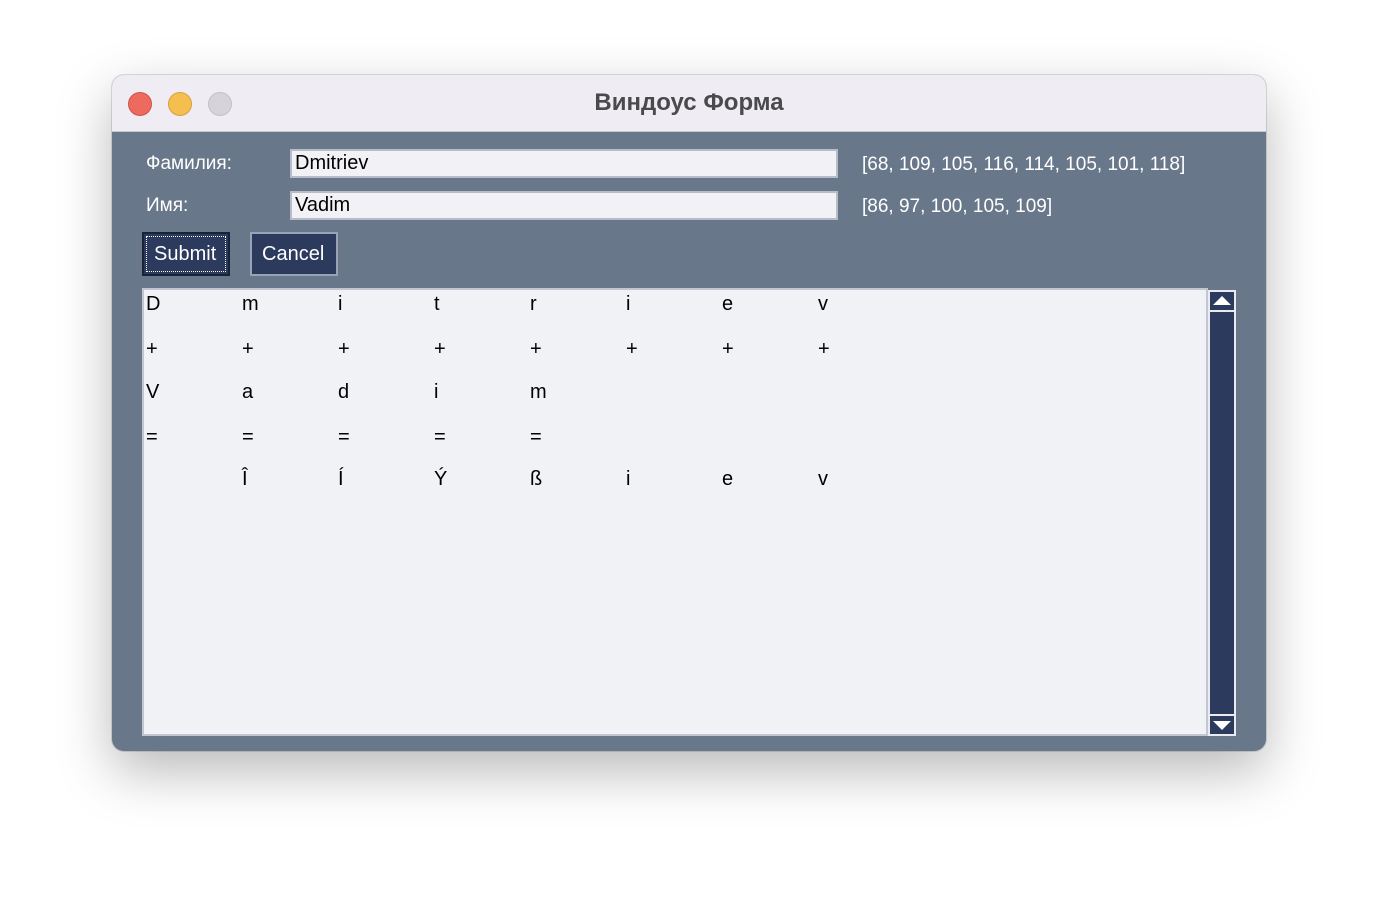 Image resolution: width=1378 pixels, height=900 pixels. I want to click on output-cell: V, so click(153, 392).